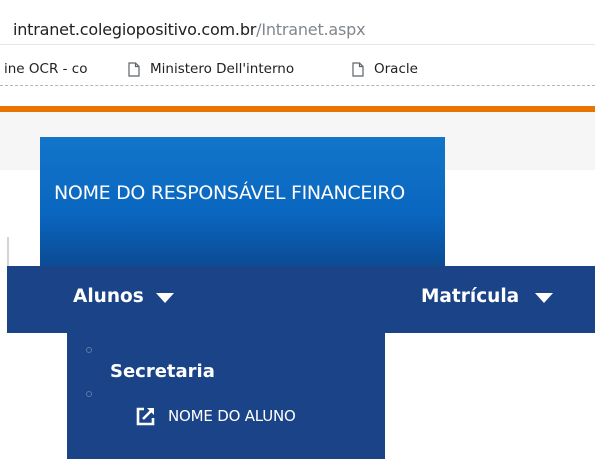  I want to click on left-divider, so click(8, 251).